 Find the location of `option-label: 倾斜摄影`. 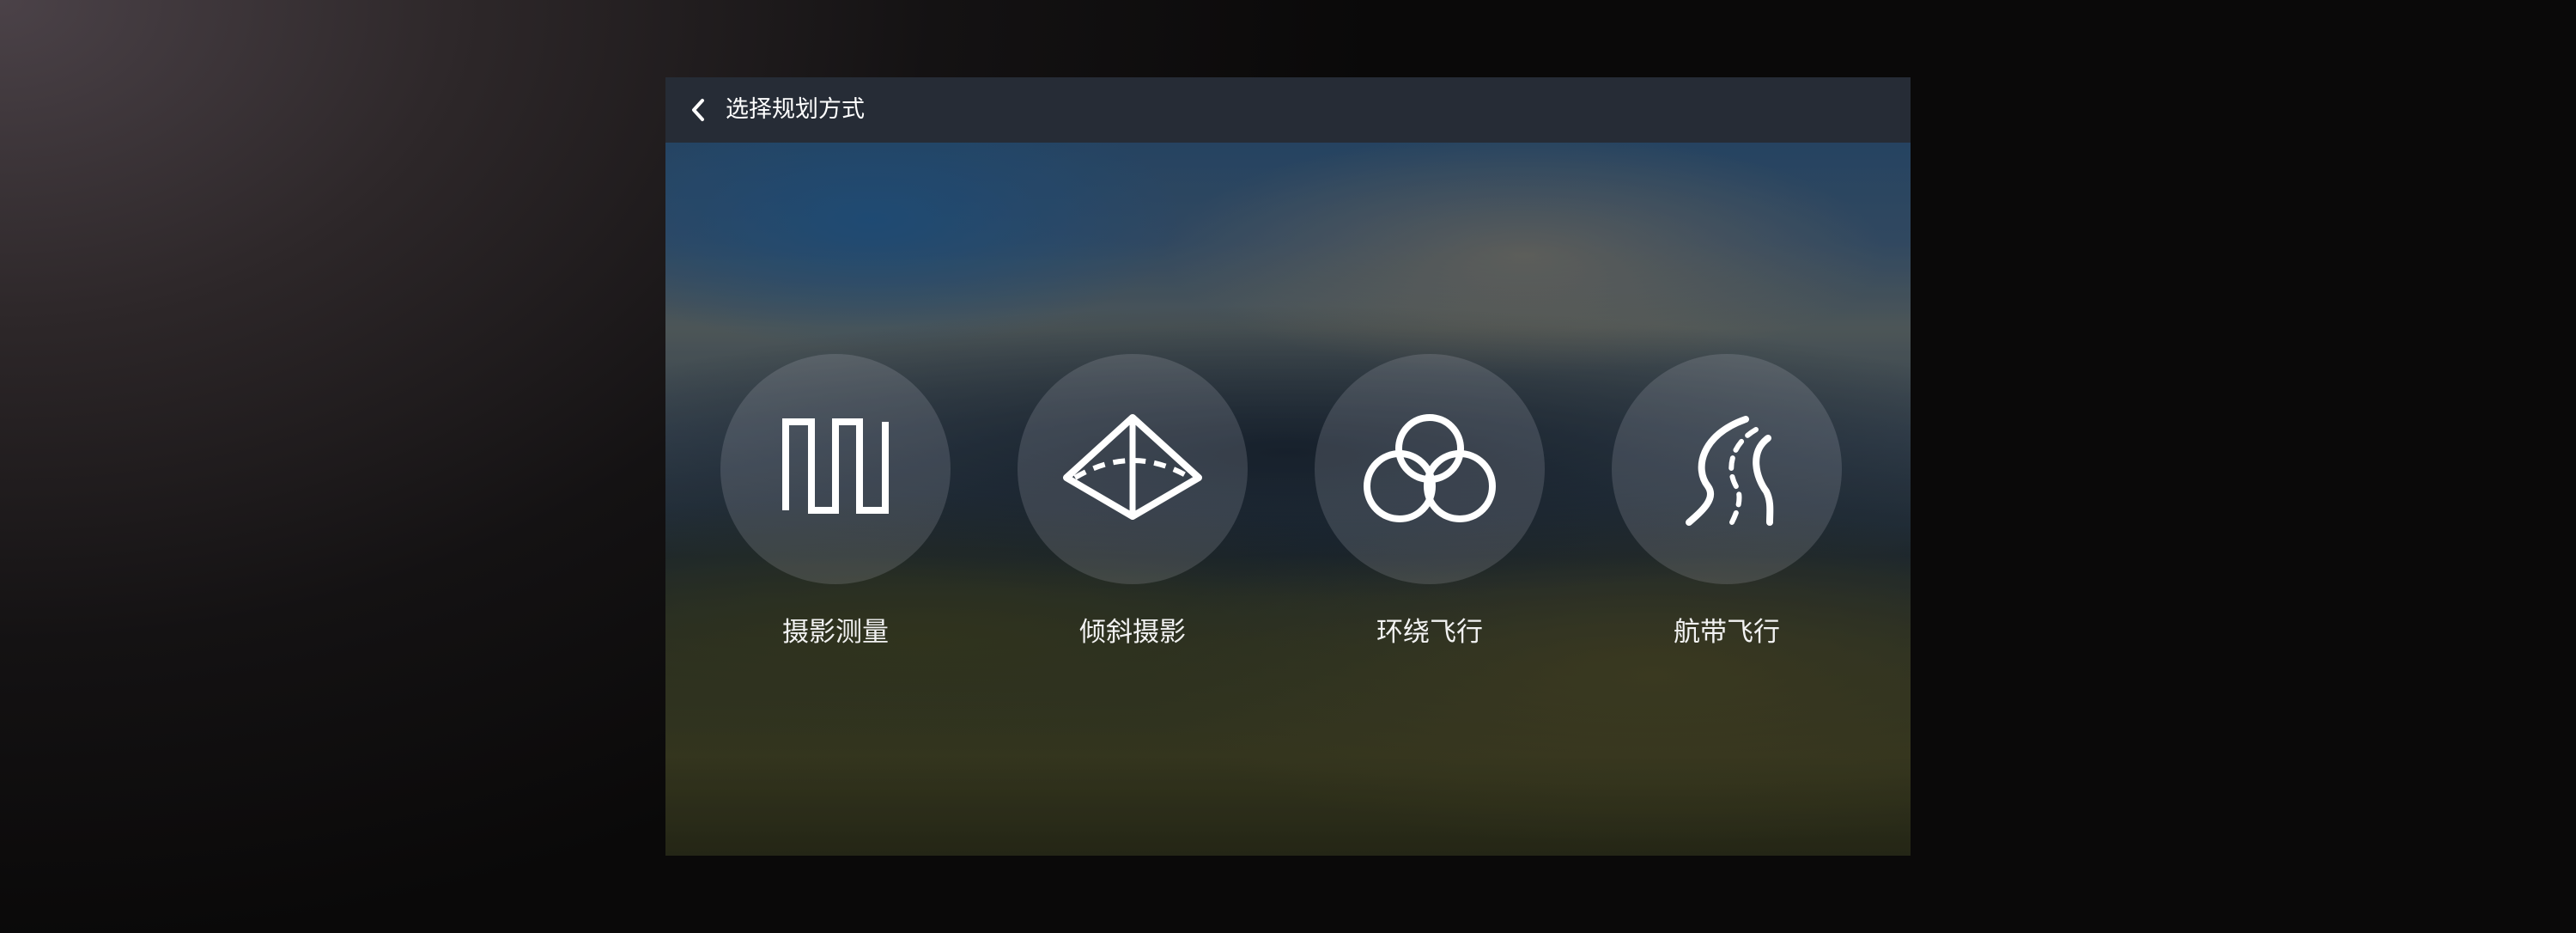

option-label: 倾斜摄影 is located at coordinates (1133, 632).